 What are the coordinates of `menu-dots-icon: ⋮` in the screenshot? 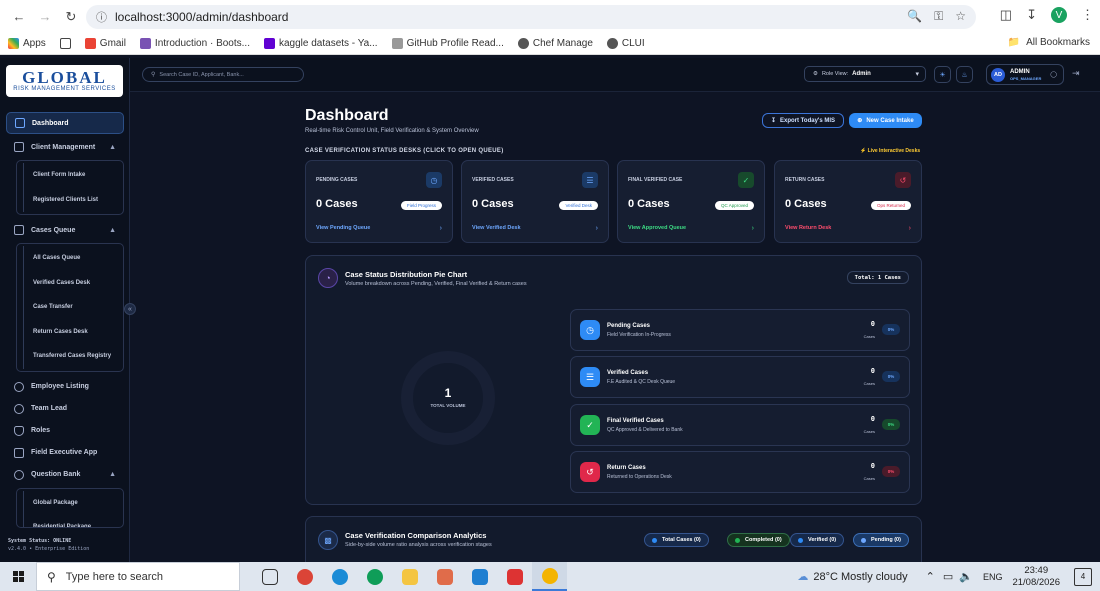 It's located at (1087, 15).